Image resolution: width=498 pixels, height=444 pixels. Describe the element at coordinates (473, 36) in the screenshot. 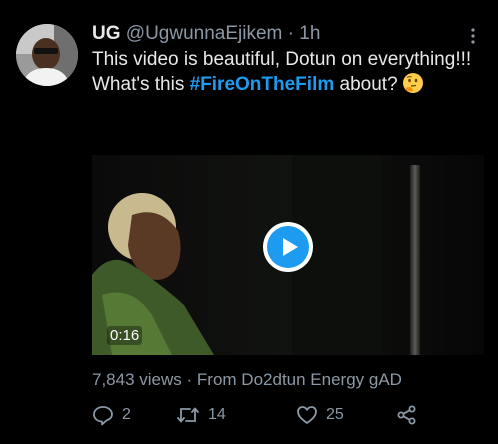

I see `more-vertical-icon` at that location.